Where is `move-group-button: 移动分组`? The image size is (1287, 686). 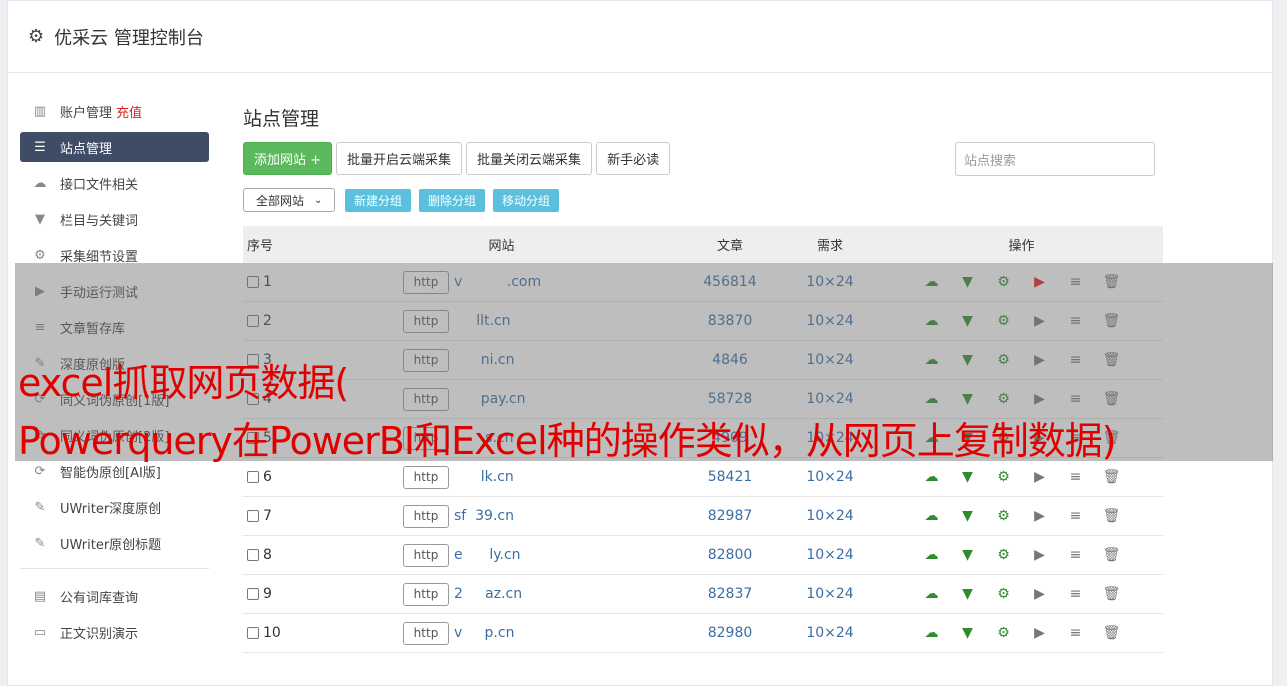
move-group-button: 移动分组 is located at coordinates (526, 200).